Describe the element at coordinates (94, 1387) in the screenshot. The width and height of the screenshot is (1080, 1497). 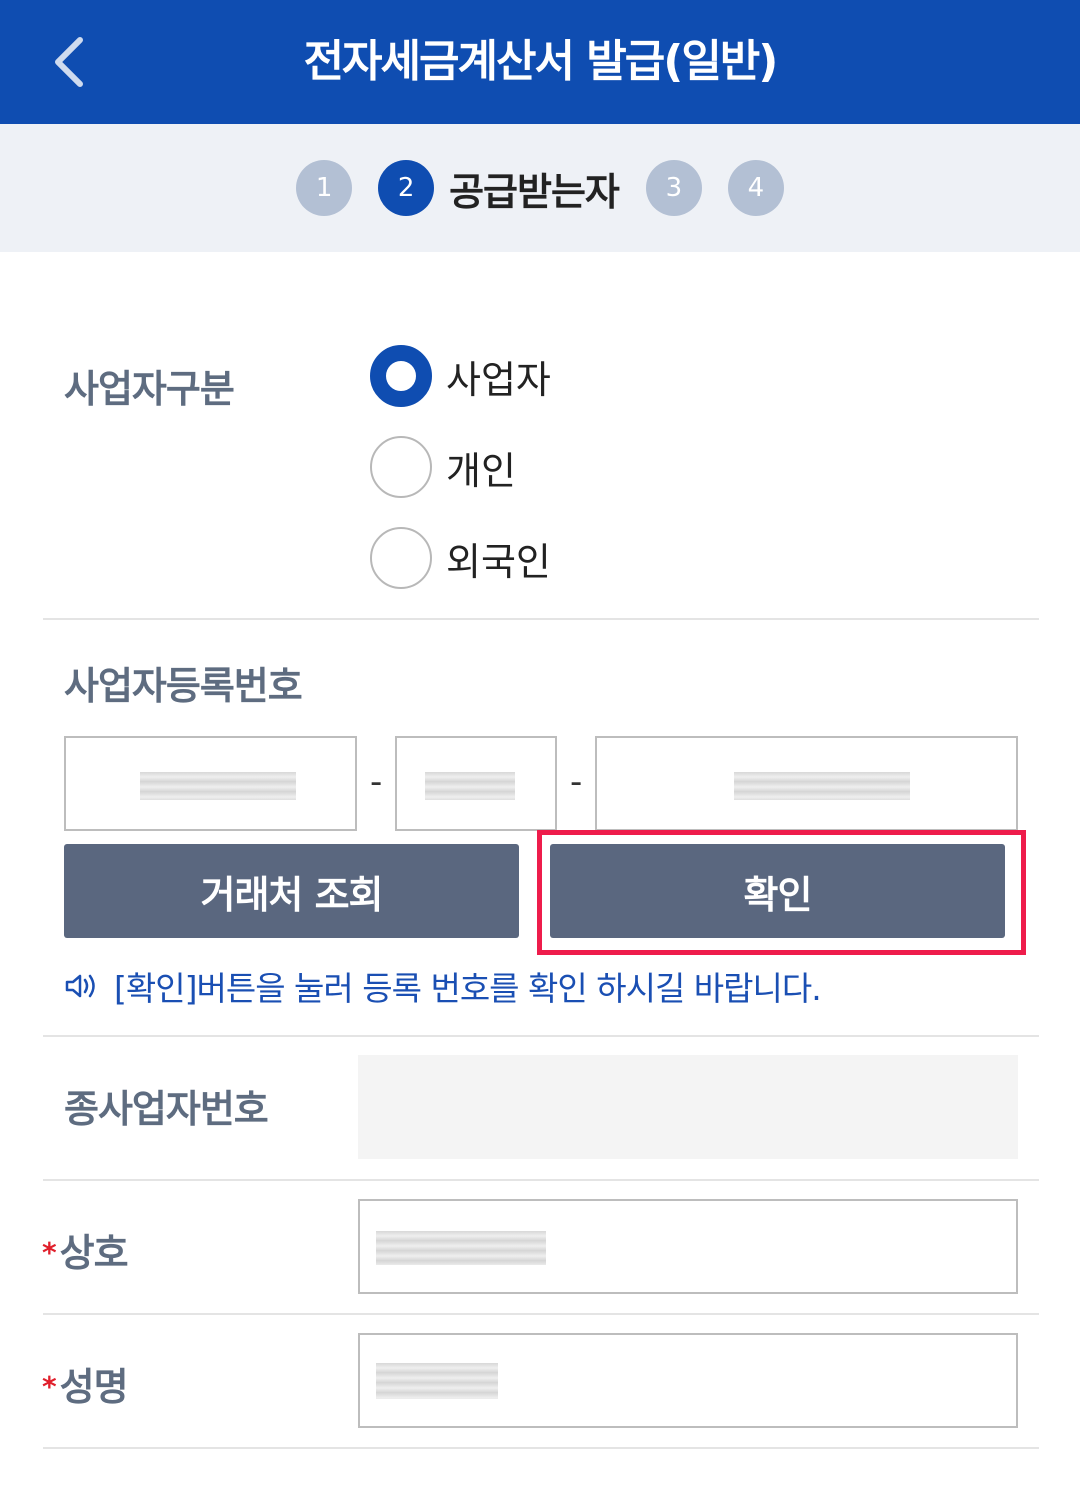
I see `name-label-text: 성명` at that location.